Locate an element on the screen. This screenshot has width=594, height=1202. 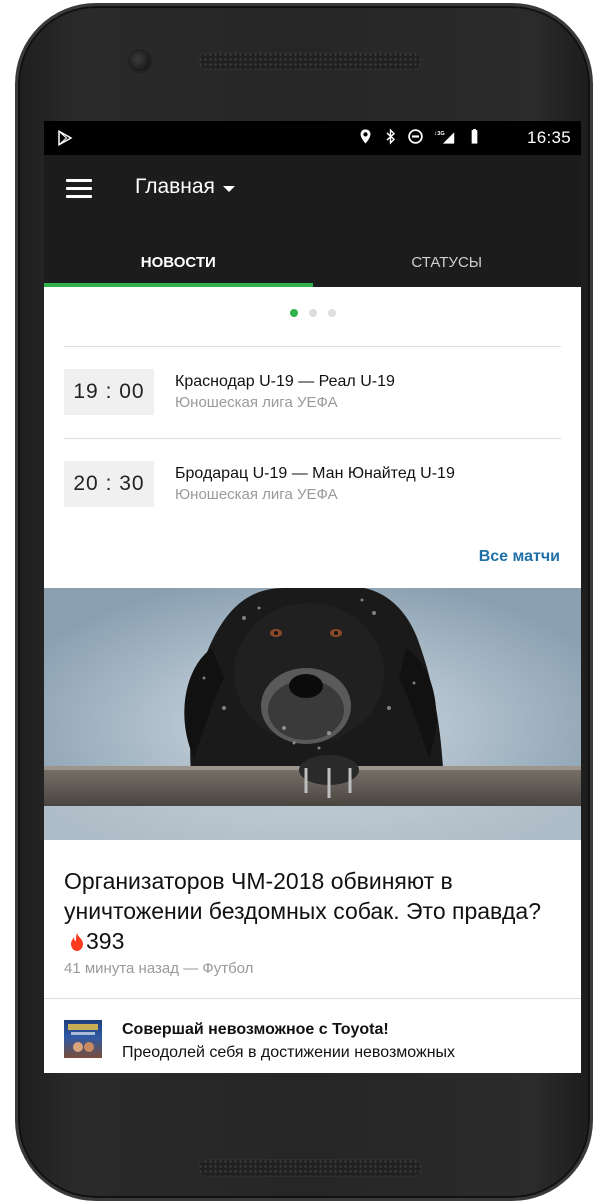
tab-bar: НОВОСТИ СТАТУСЫ is located at coordinates (312, 262).